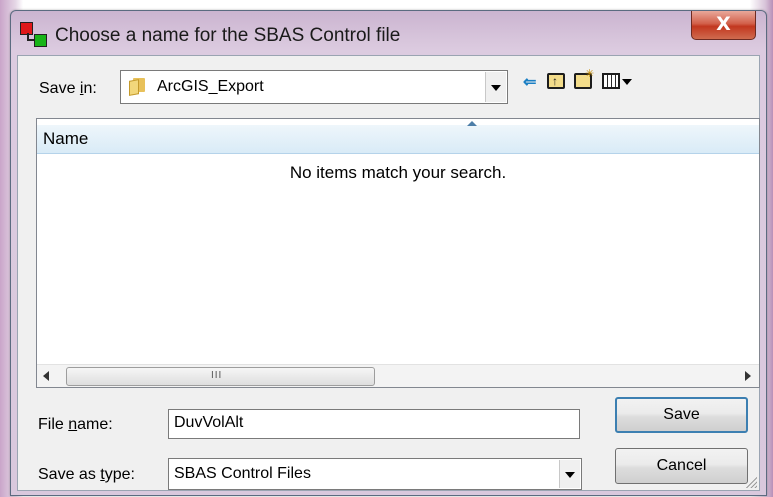 This screenshot has height=497, width=773. I want to click on save-as-type-dropdown-button, so click(569, 474).